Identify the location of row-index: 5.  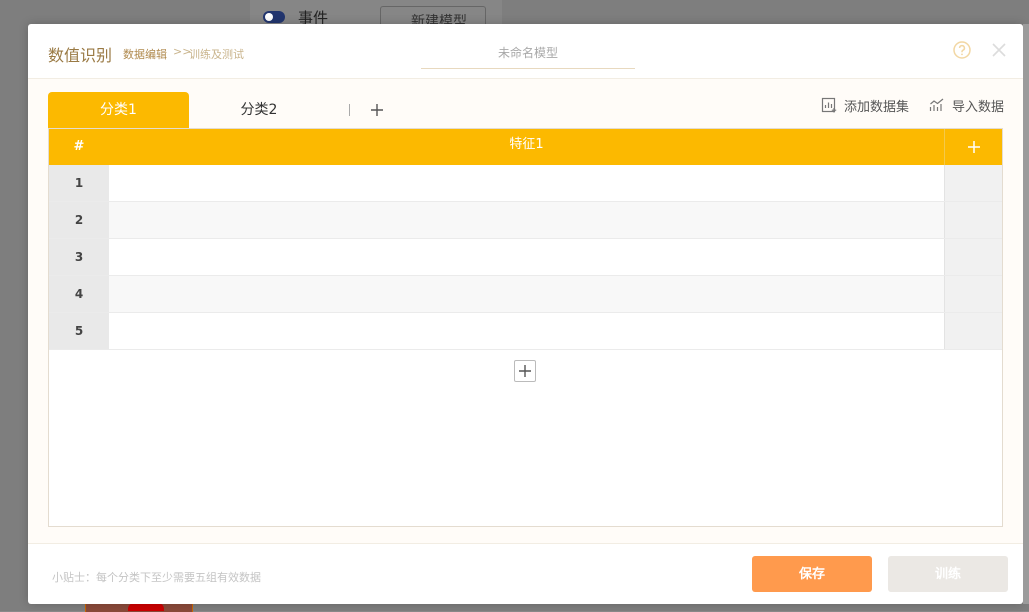
(79, 331).